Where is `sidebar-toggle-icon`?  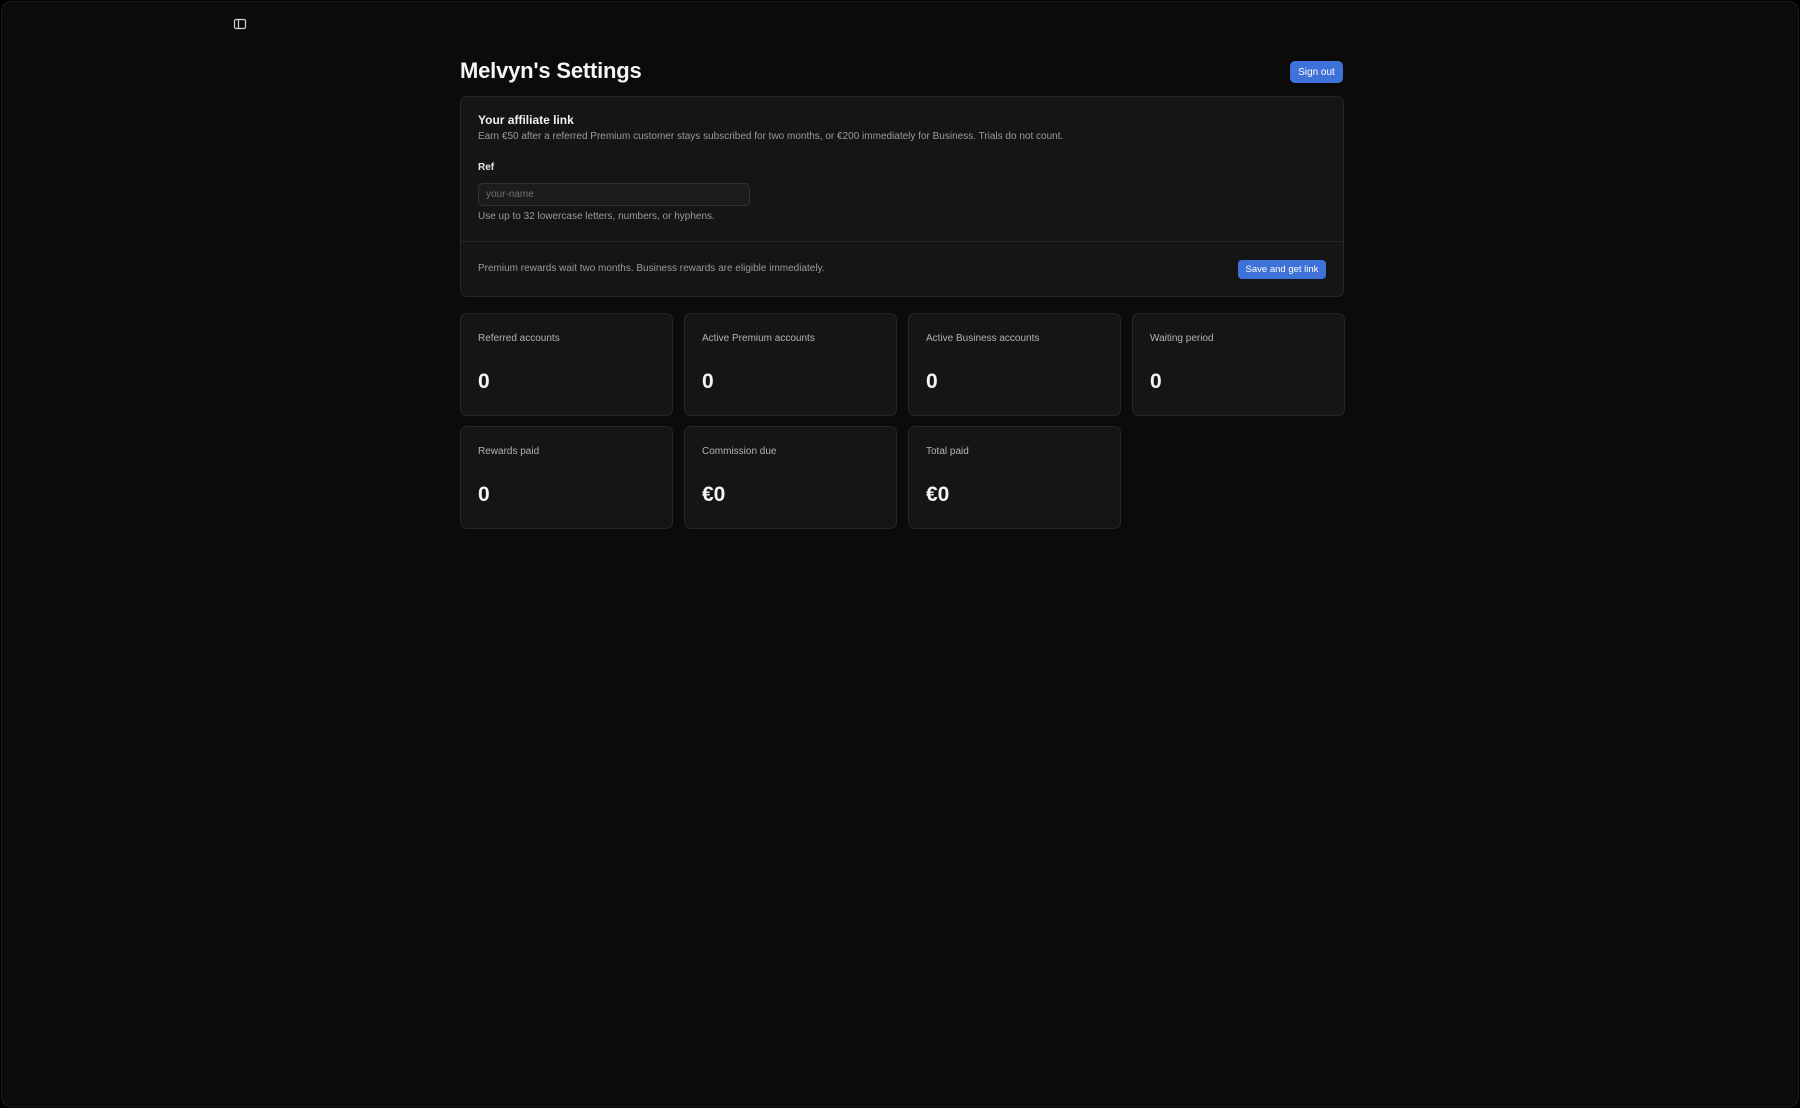
sidebar-toggle-icon is located at coordinates (240, 24).